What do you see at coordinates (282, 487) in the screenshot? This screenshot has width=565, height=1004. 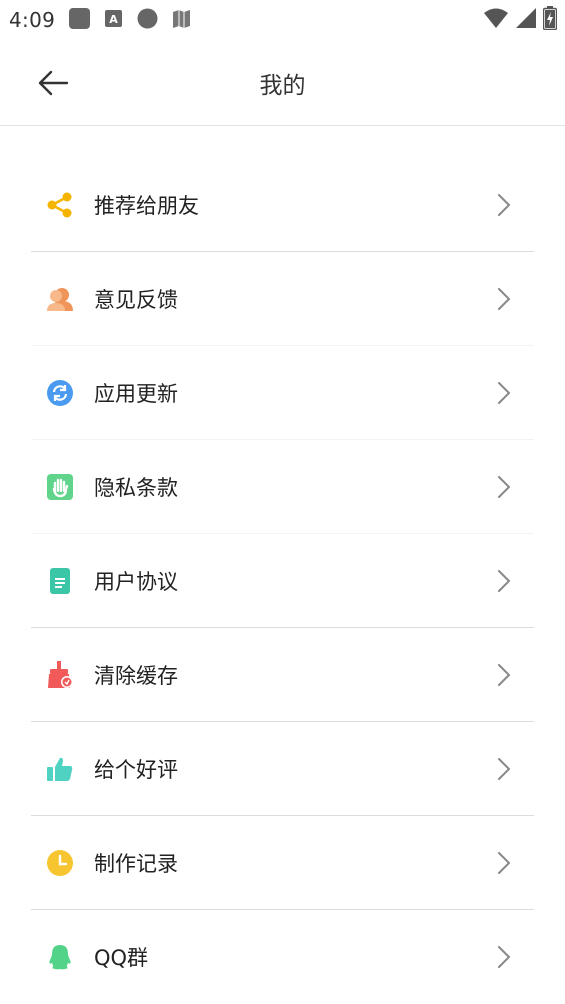 I see `menu-item-privacy: 隐私条款` at bounding box center [282, 487].